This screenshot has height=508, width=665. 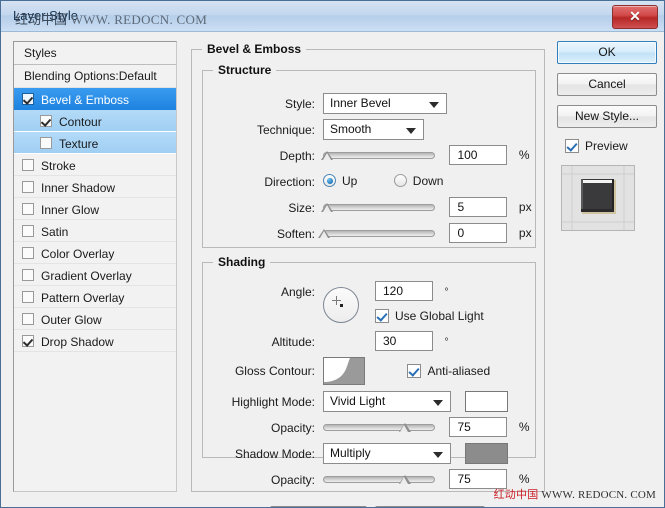 What do you see at coordinates (273, 402) in the screenshot?
I see `highlight-mode-label: Highlight Mode:` at bounding box center [273, 402].